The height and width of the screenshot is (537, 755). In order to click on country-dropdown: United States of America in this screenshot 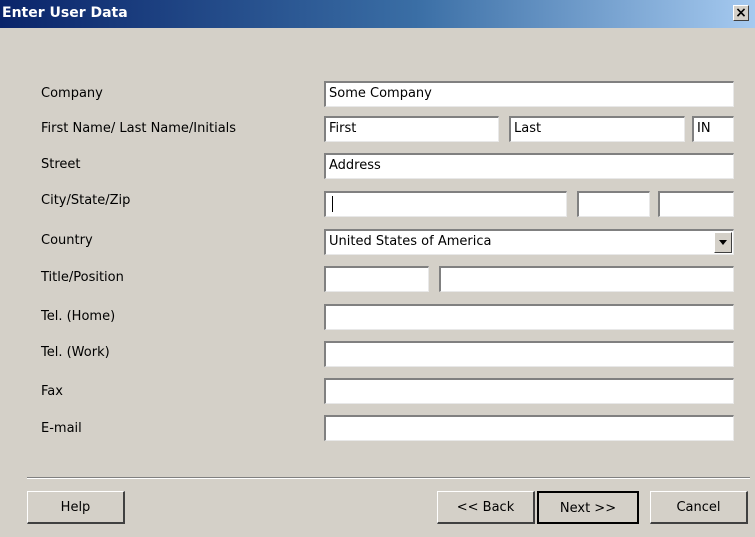, I will do `click(529, 242)`.